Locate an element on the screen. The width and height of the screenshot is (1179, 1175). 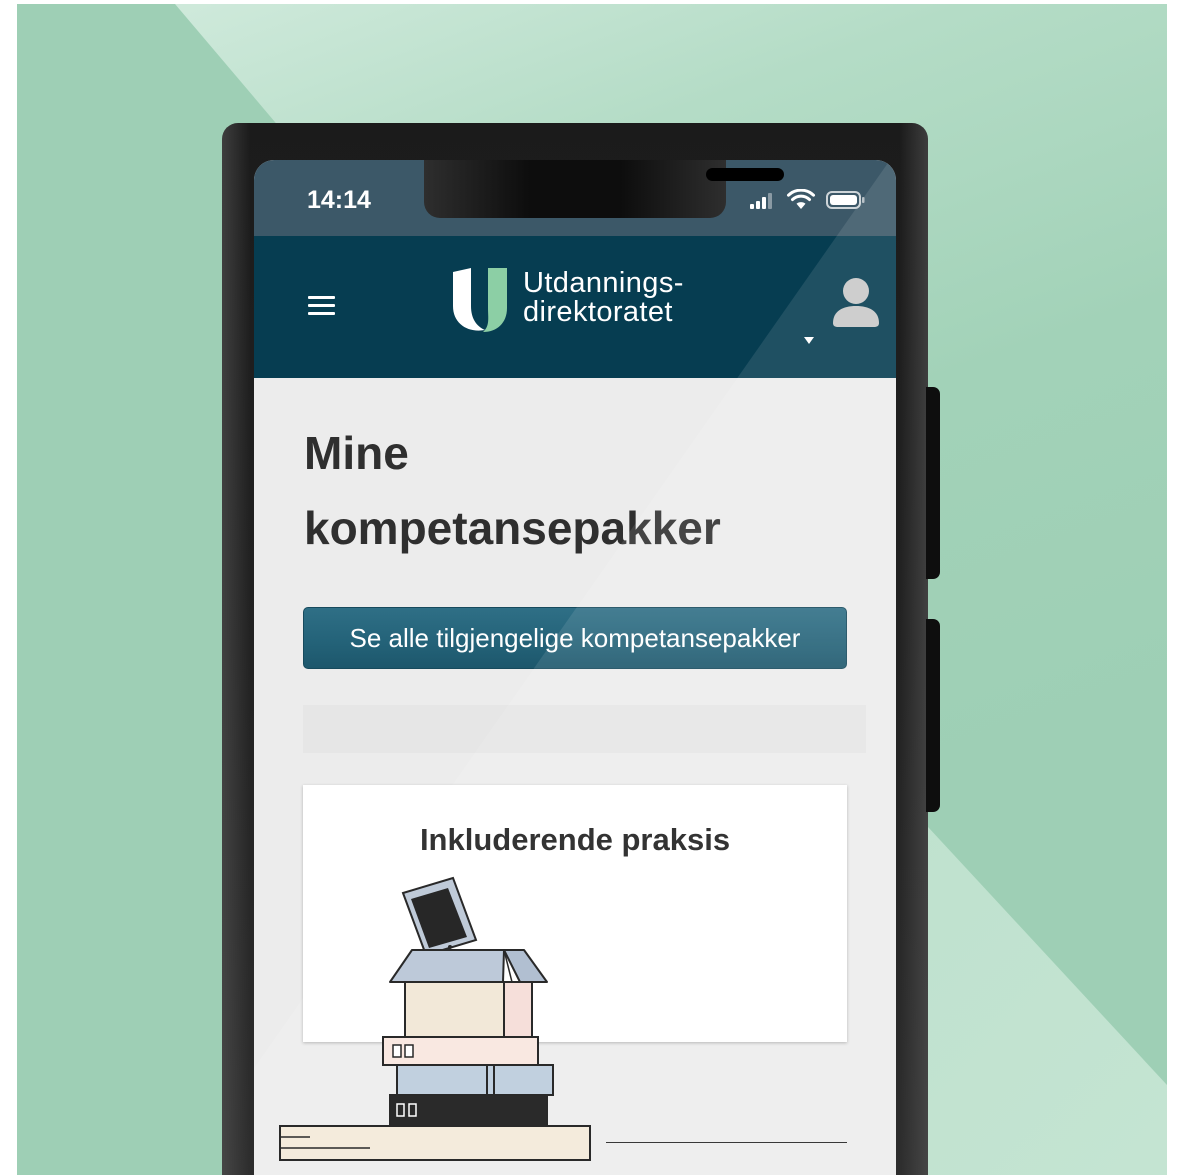
books-and-box-illustration is located at coordinates (435, 1018).